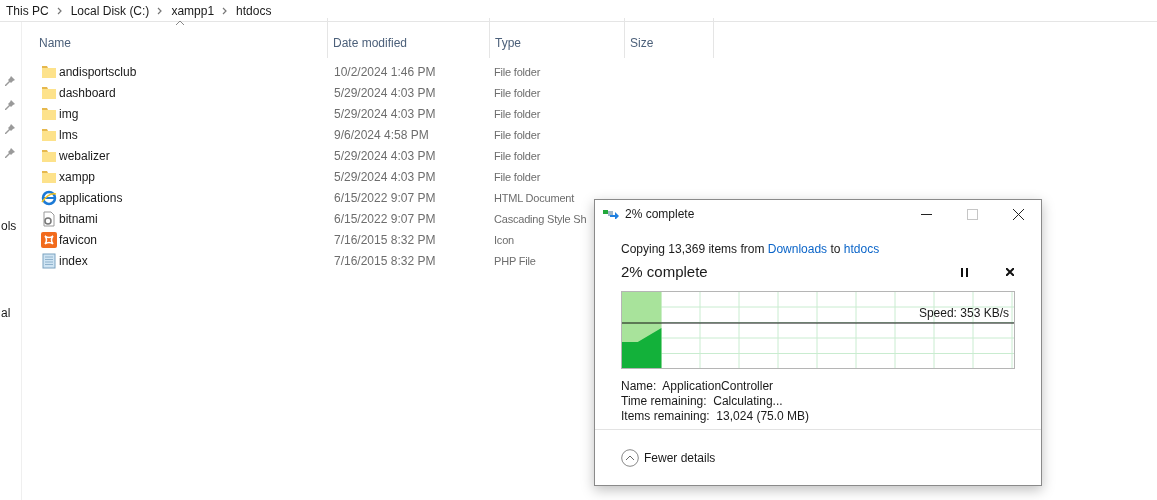 This screenshot has width=1157, height=500. I want to click on type-cell: Cascading Style Sh, so click(540, 218).